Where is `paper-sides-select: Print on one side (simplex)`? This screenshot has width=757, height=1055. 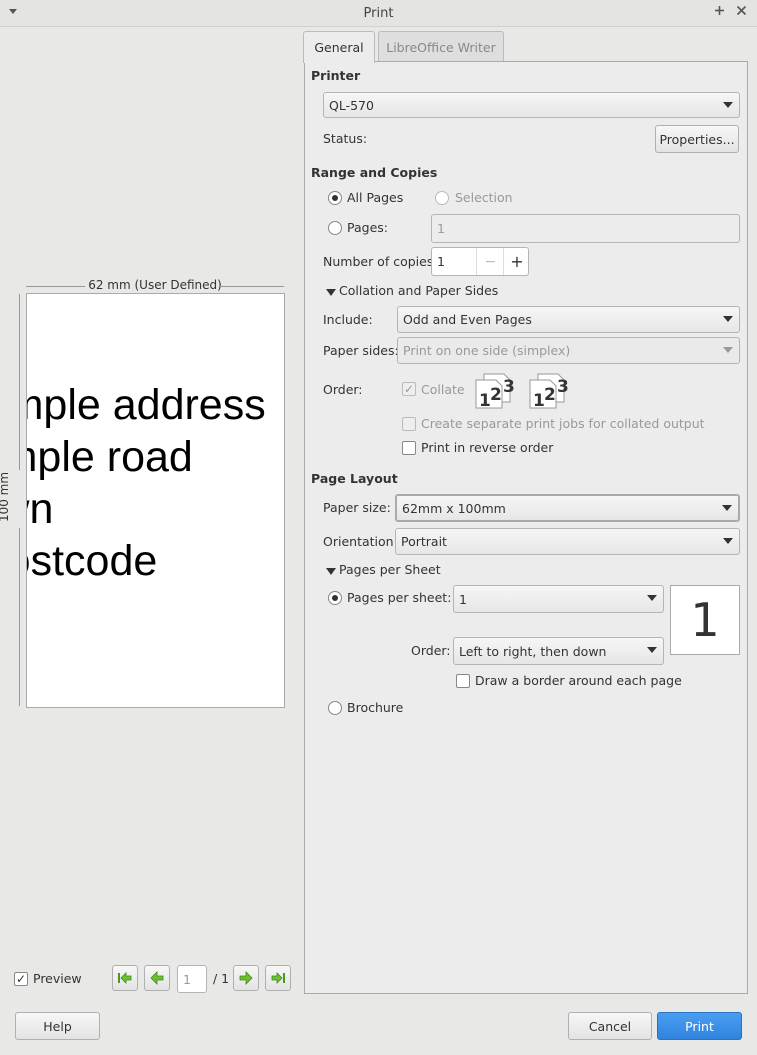 paper-sides-select: Print on one side (simplex) is located at coordinates (568, 350).